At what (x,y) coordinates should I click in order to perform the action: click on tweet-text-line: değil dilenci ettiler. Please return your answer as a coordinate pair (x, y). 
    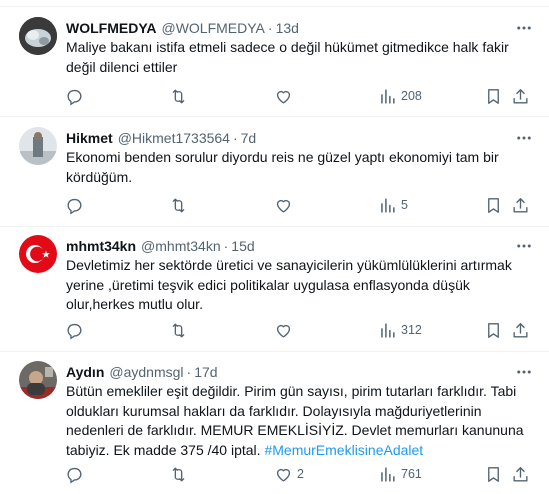
    Looking at the image, I should click on (122, 66).